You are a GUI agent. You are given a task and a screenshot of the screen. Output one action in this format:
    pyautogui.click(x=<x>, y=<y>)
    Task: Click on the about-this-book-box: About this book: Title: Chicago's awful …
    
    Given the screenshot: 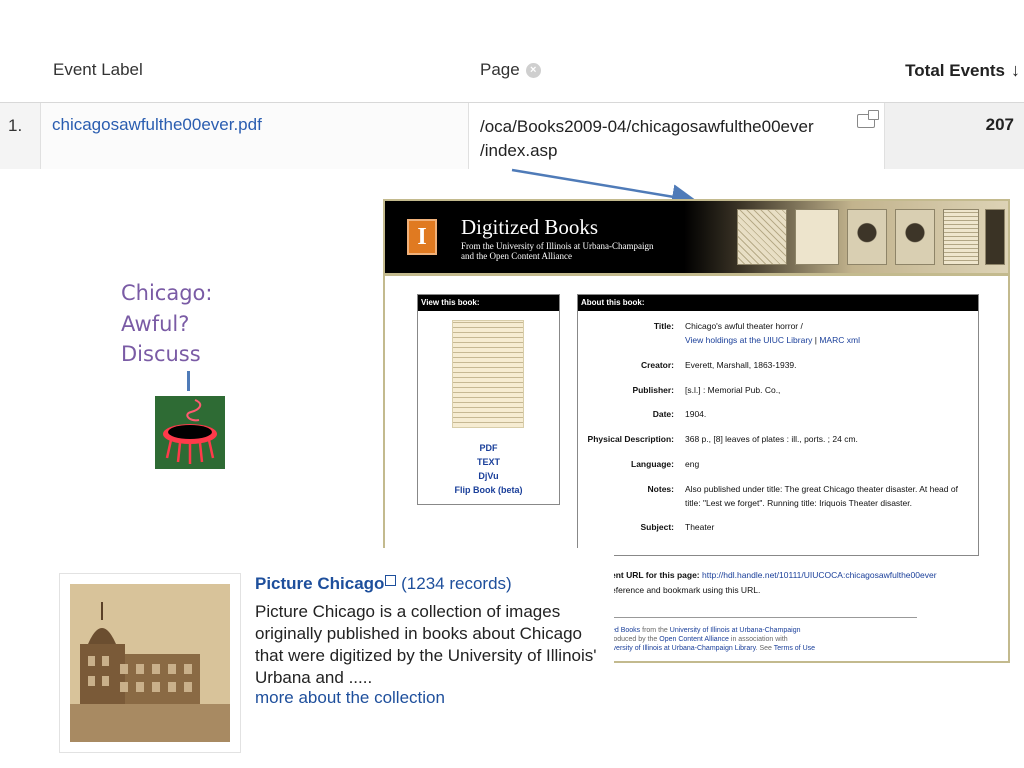 What is the action you would take?
    pyautogui.click(x=778, y=425)
    